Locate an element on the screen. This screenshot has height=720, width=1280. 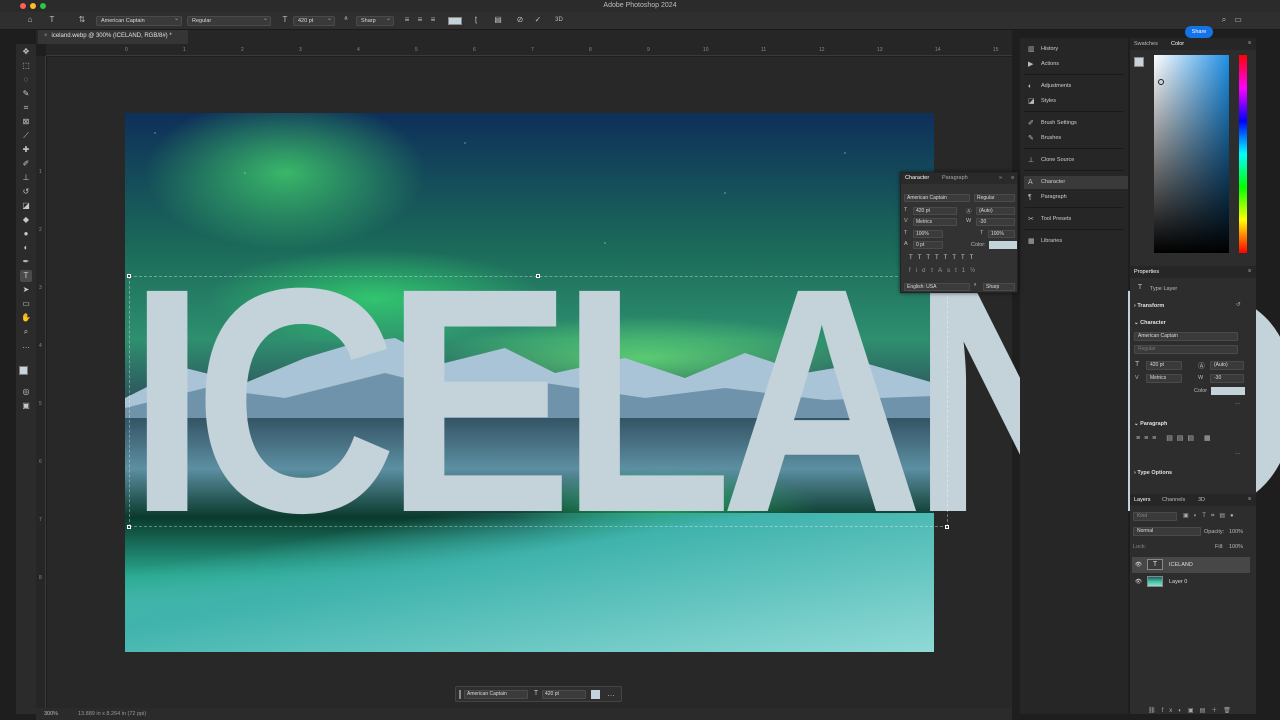
fill-value: 100% is located at coordinates (1236, 547).